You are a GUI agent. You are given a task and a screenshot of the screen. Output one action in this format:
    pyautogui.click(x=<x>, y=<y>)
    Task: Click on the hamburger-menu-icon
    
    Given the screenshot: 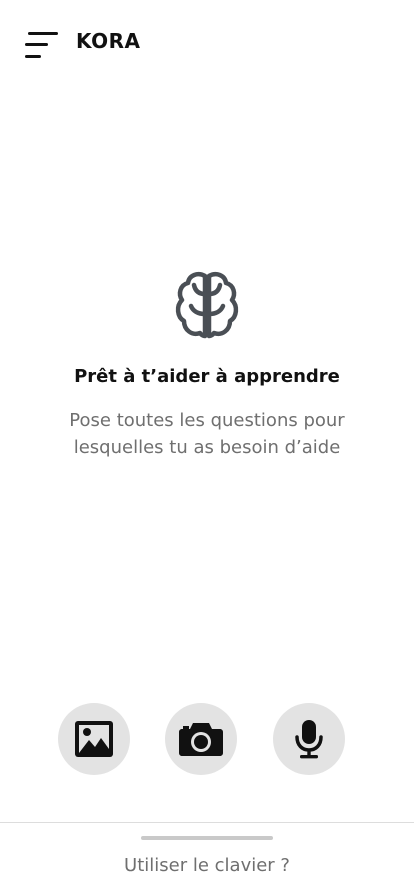 What is the action you would take?
    pyautogui.click(x=41, y=45)
    